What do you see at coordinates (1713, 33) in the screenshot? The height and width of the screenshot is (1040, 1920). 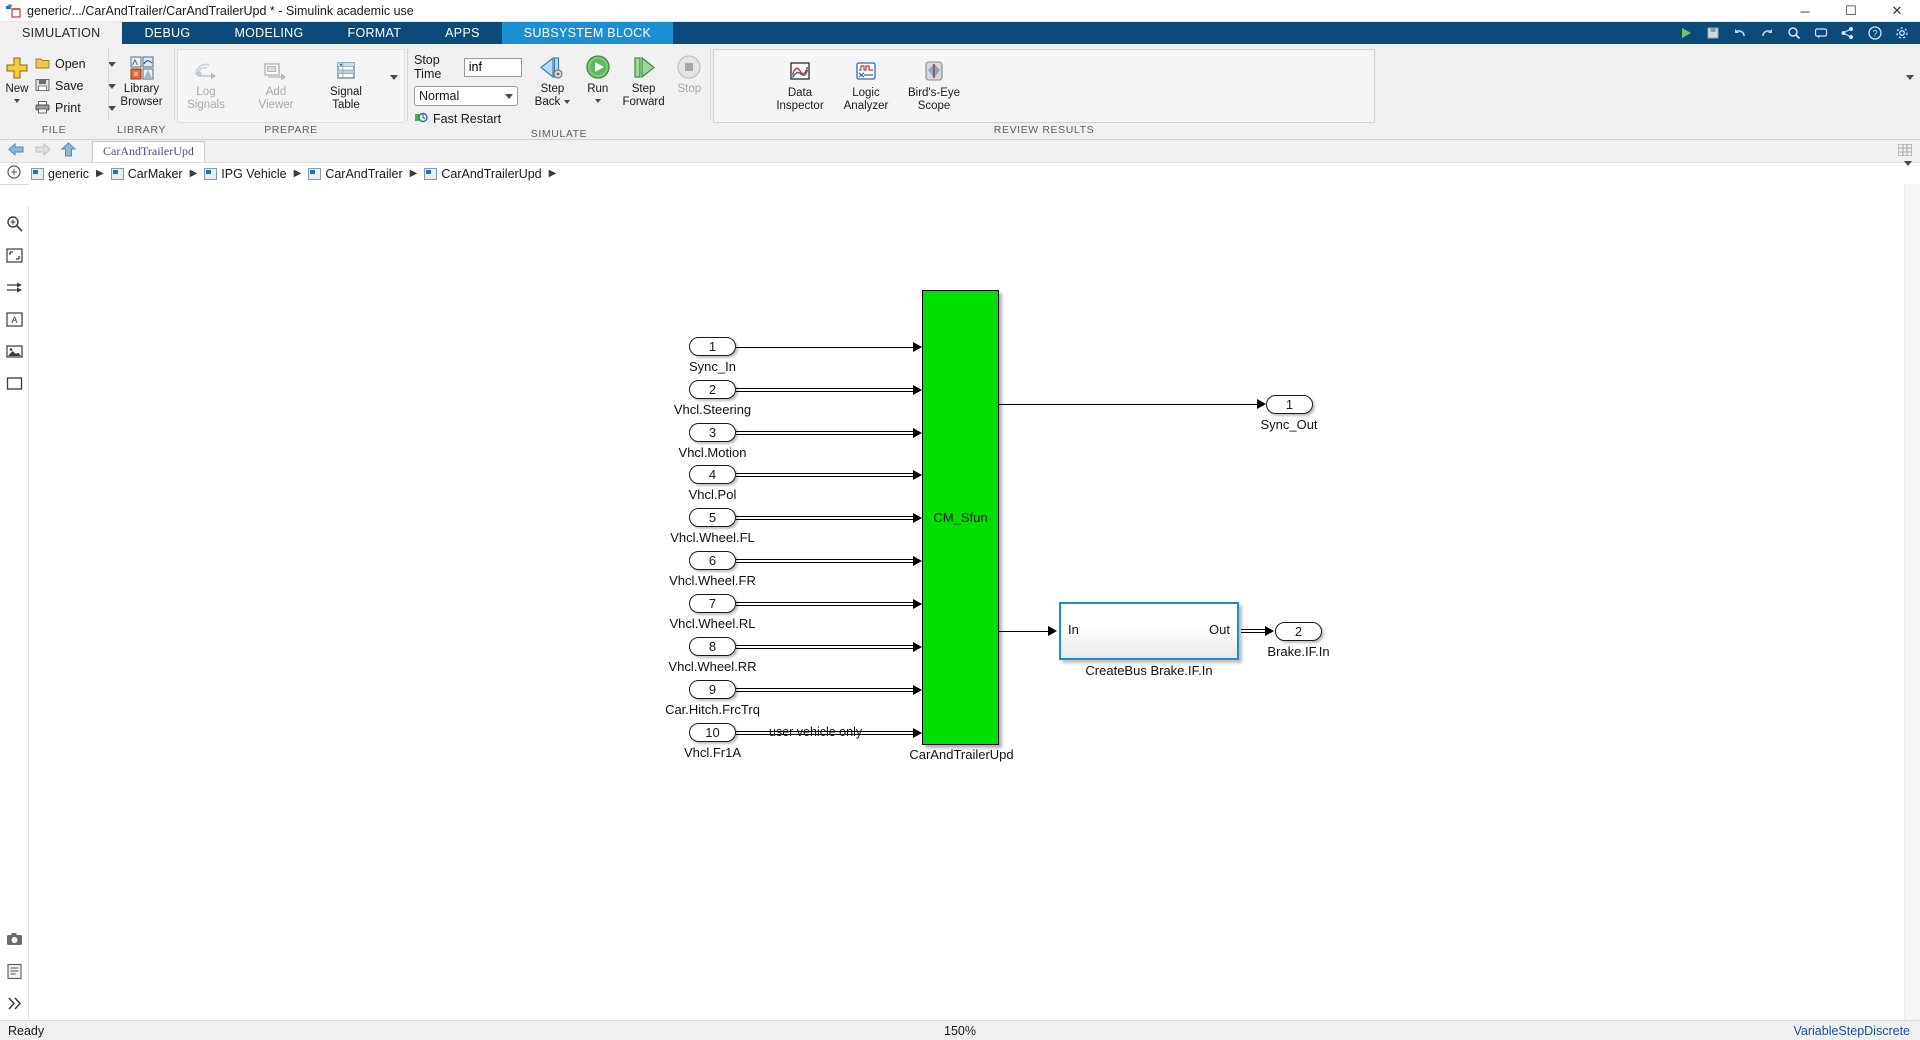 I see `save-quick-icon` at bounding box center [1713, 33].